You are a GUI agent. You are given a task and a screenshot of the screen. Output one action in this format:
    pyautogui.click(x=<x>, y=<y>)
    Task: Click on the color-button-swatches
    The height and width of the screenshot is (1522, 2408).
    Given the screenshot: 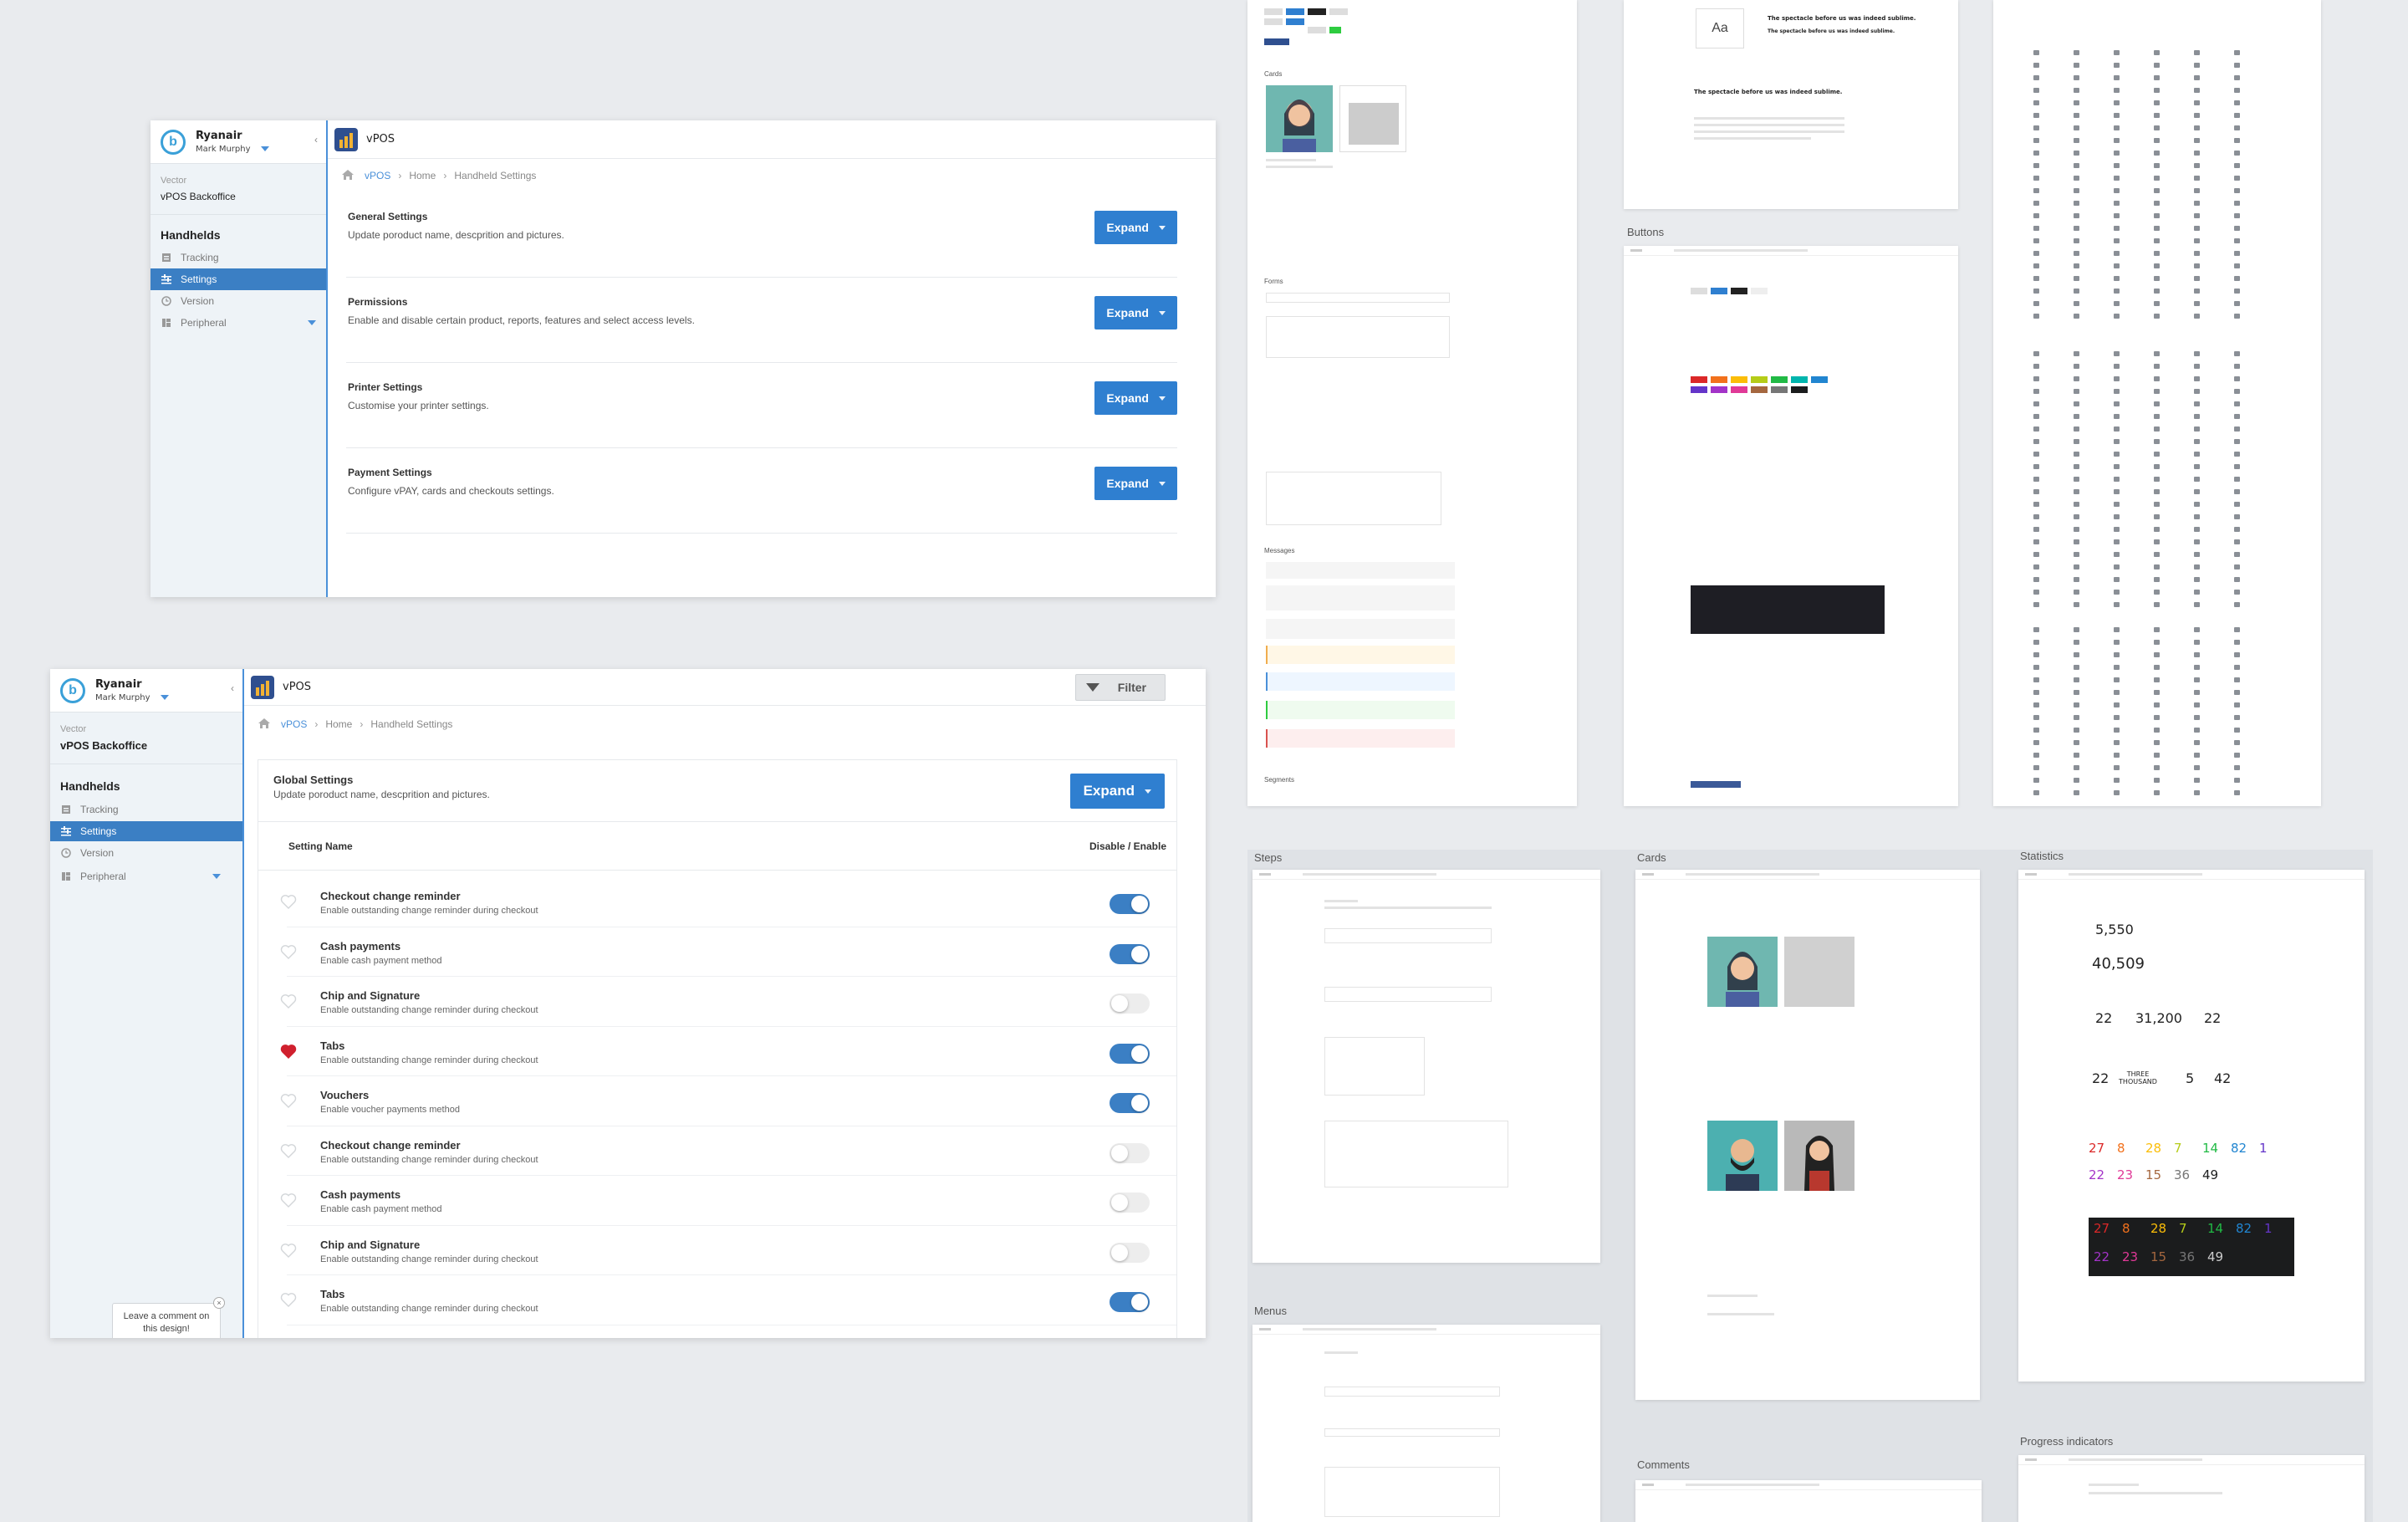 What is the action you would take?
    pyautogui.click(x=1779, y=388)
    